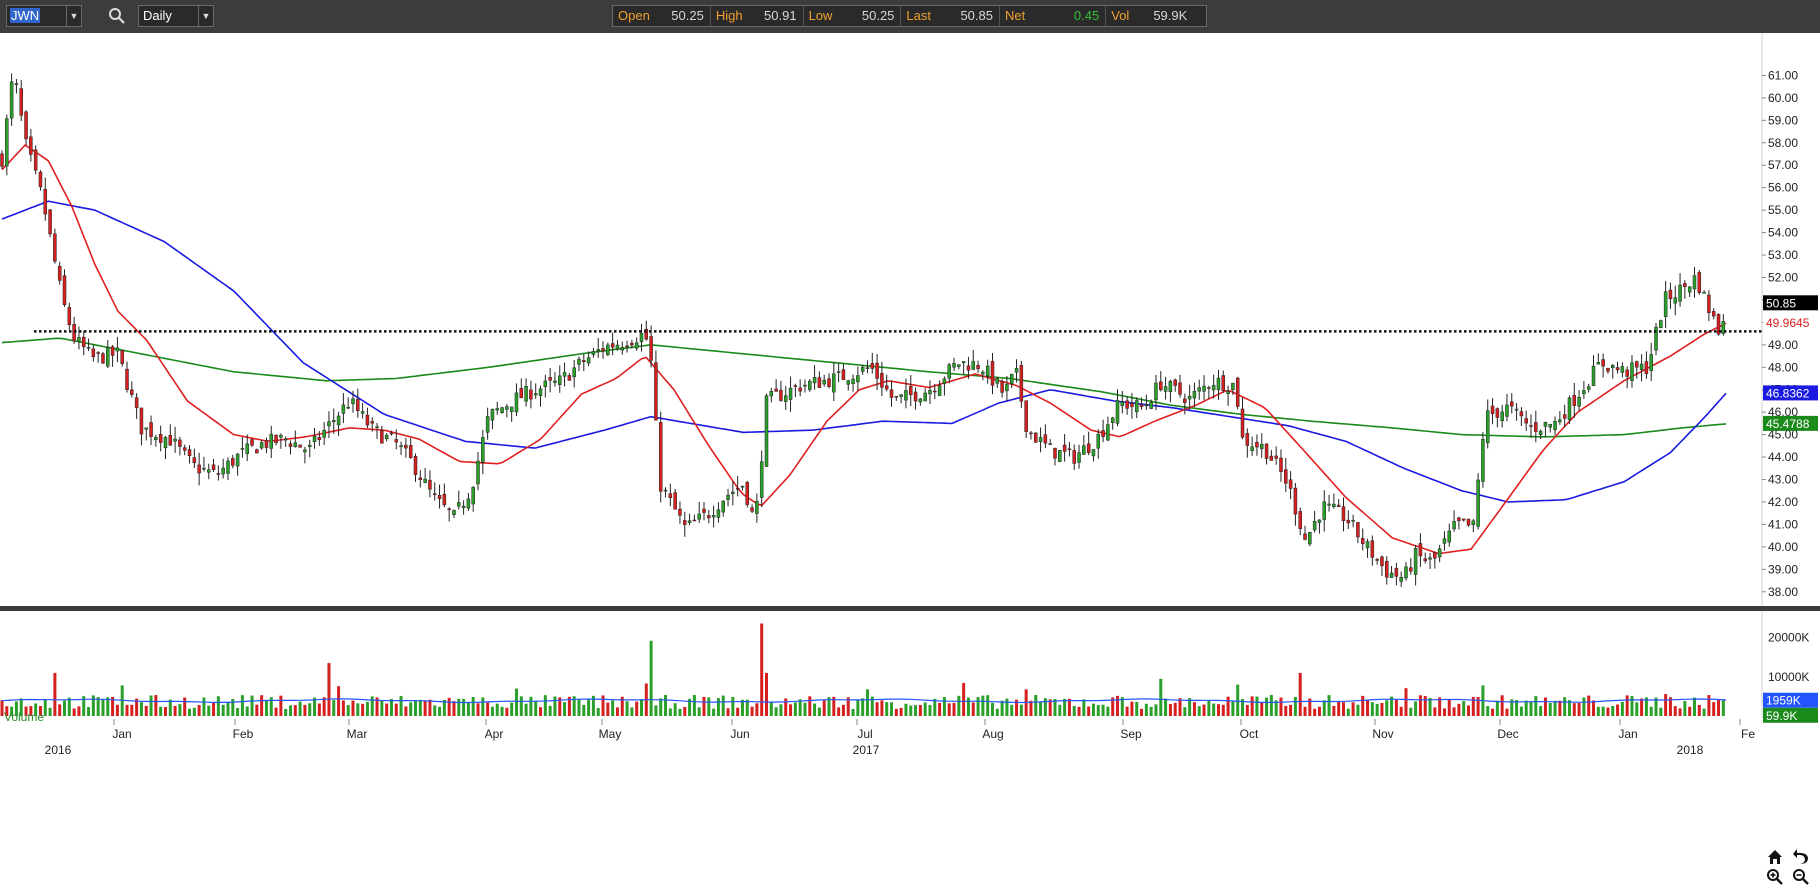 The width and height of the screenshot is (1820, 888). I want to click on quote-vol: Vol 59.9K, so click(1149, 16).